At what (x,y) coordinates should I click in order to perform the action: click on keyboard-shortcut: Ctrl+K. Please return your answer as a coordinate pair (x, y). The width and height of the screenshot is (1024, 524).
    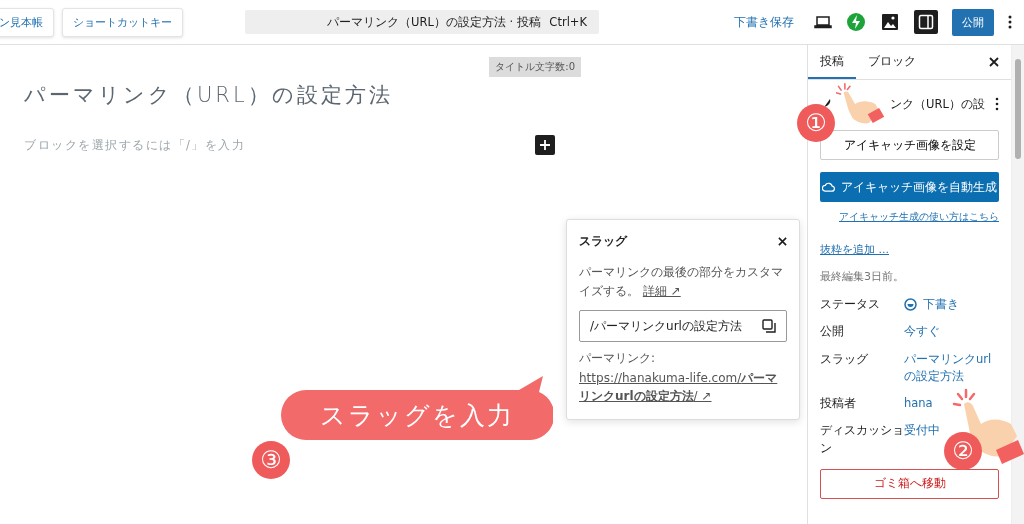
    Looking at the image, I should click on (568, 22).